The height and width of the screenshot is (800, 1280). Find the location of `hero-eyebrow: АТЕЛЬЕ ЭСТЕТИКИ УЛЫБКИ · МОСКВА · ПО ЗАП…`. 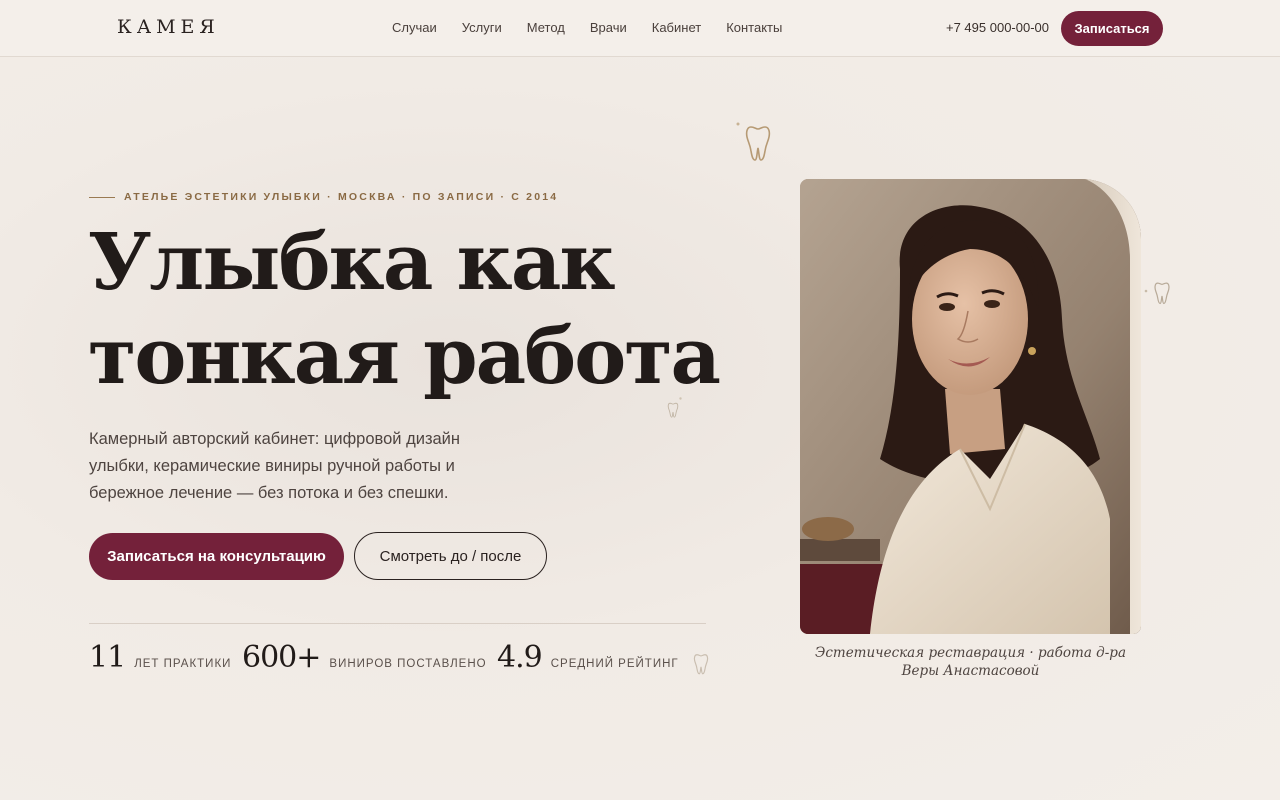

hero-eyebrow: АТЕЛЬЕ ЭСТЕТИКИ УЛЫБКИ · МОСКВА · ПО ЗАП… is located at coordinates (341, 197).